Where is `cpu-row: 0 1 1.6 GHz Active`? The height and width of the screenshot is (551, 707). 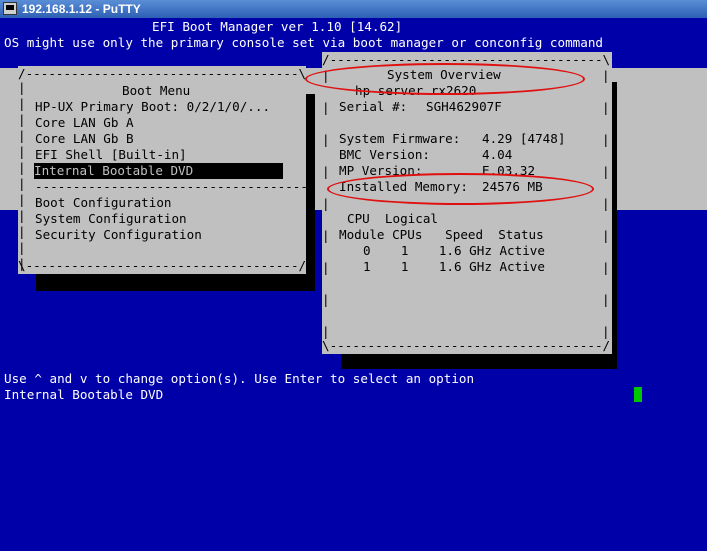
cpu-row: 0 1 1.6 GHz Active is located at coordinates (454, 250).